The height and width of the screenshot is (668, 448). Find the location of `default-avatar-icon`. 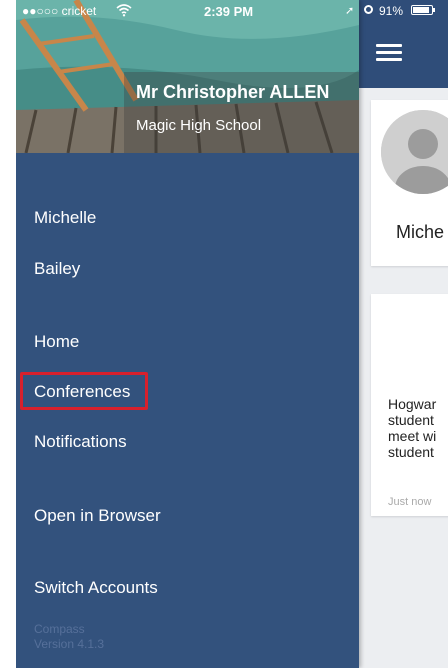

default-avatar-icon is located at coordinates (414, 152).